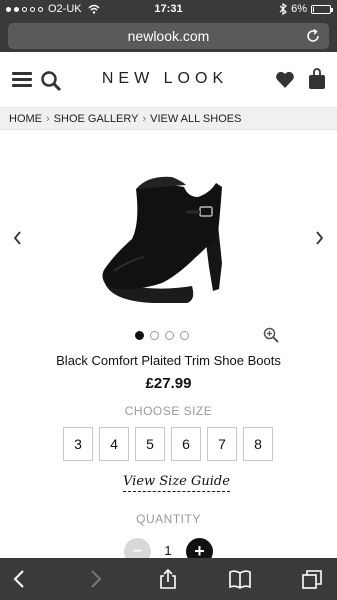 The width and height of the screenshot is (337, 600). What do you see at coordinates (25, 119) in the screenshot?
I see `breadcrumb-home: HOME` at bounding box center [25, 119].